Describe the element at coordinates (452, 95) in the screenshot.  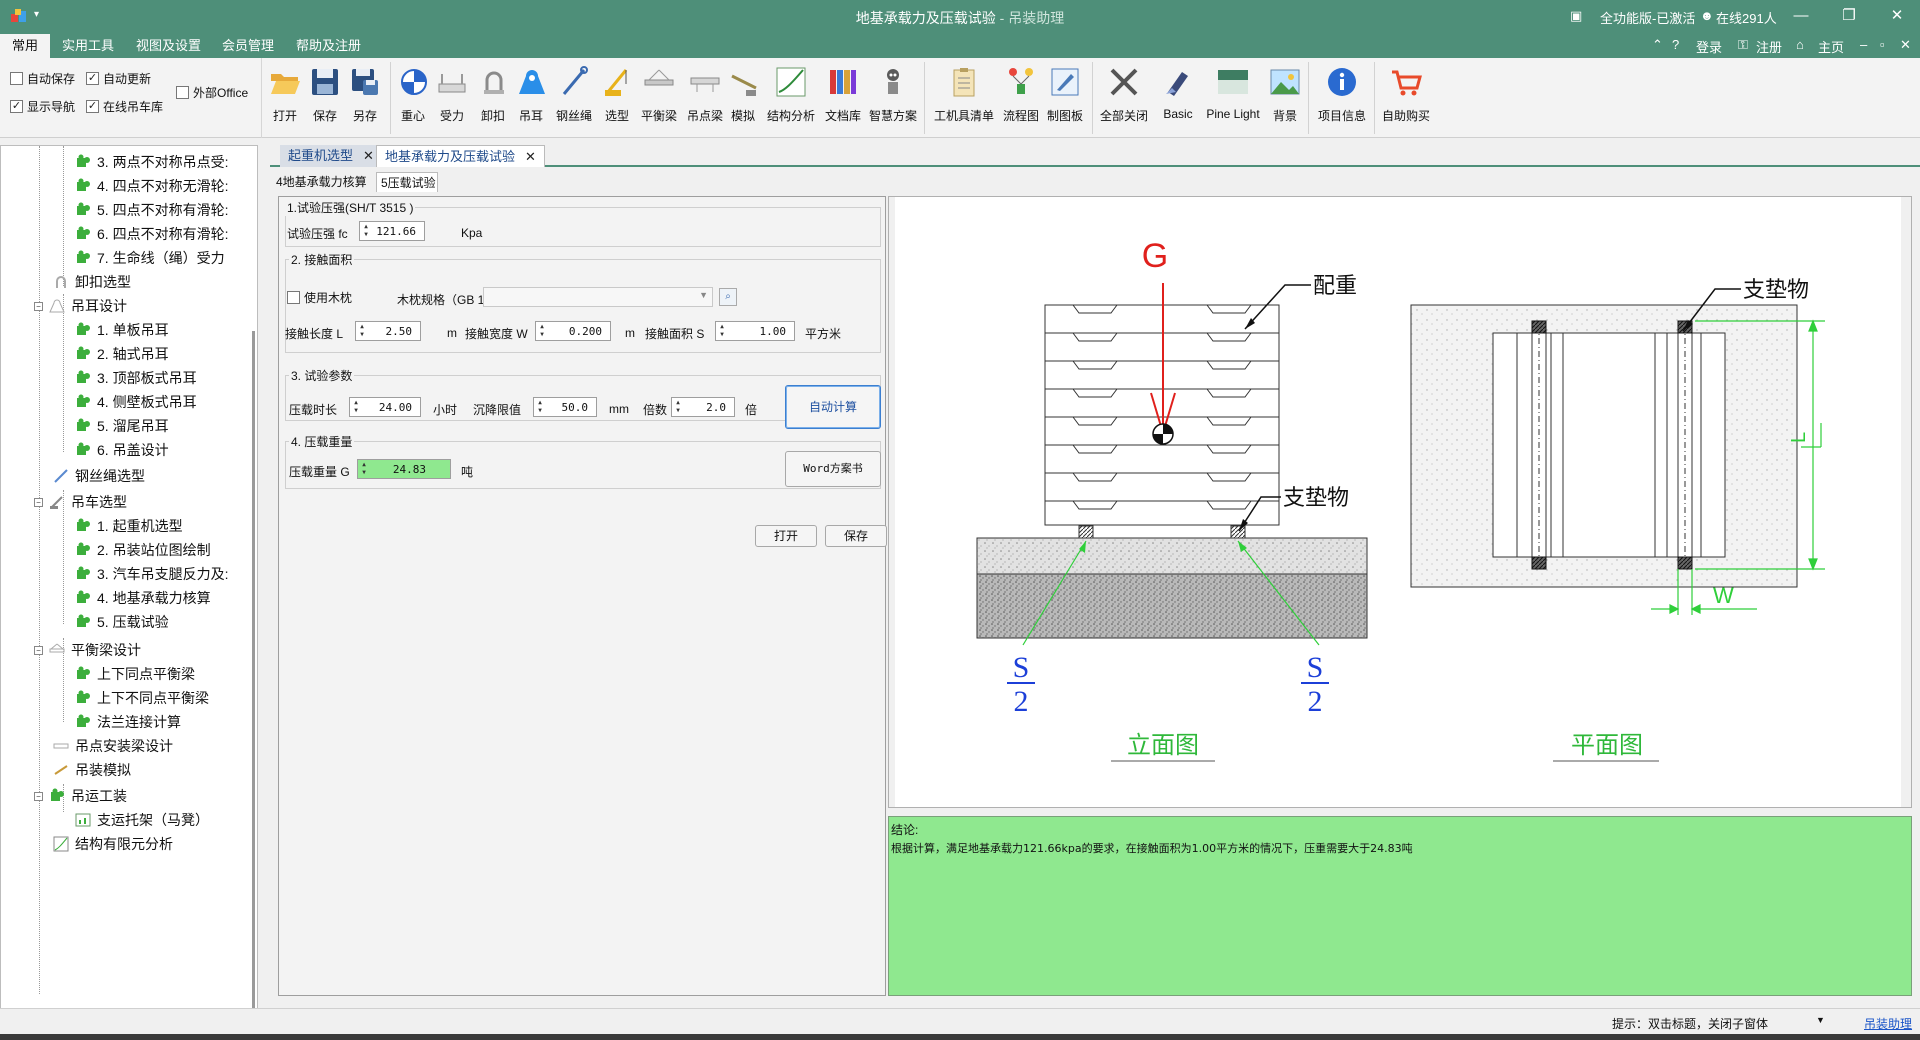
I see `force-tool: 受力` at that location.